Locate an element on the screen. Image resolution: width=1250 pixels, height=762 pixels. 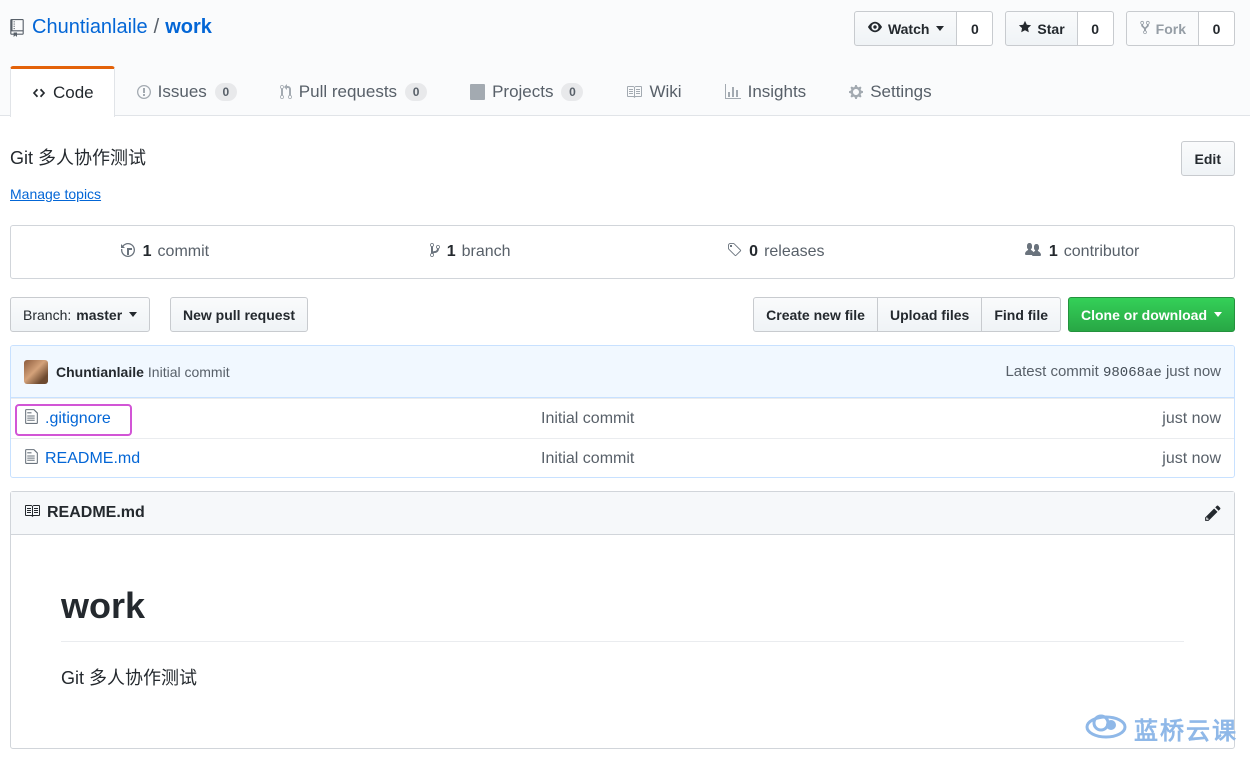
file-action-group: Create new file Upload files Find file is located at coordinates (907, 314).